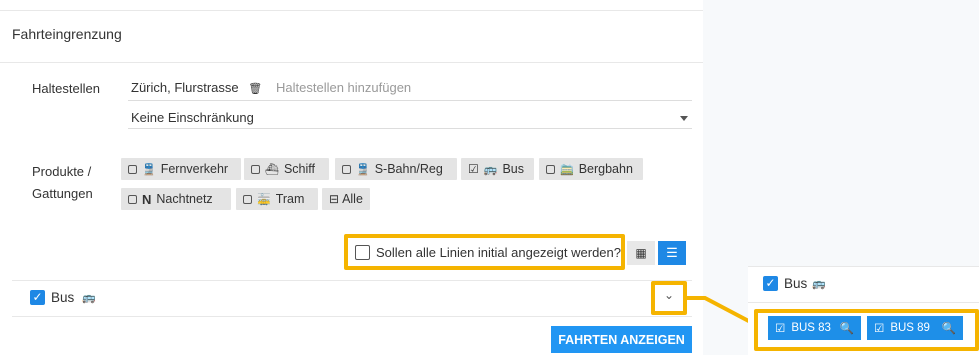 The height and width of the screenshot is (355, 979). What do you see at coordinates (863, 266) in the screenshot?
I see `zoom-top-border` at bounding box center [863, 266].